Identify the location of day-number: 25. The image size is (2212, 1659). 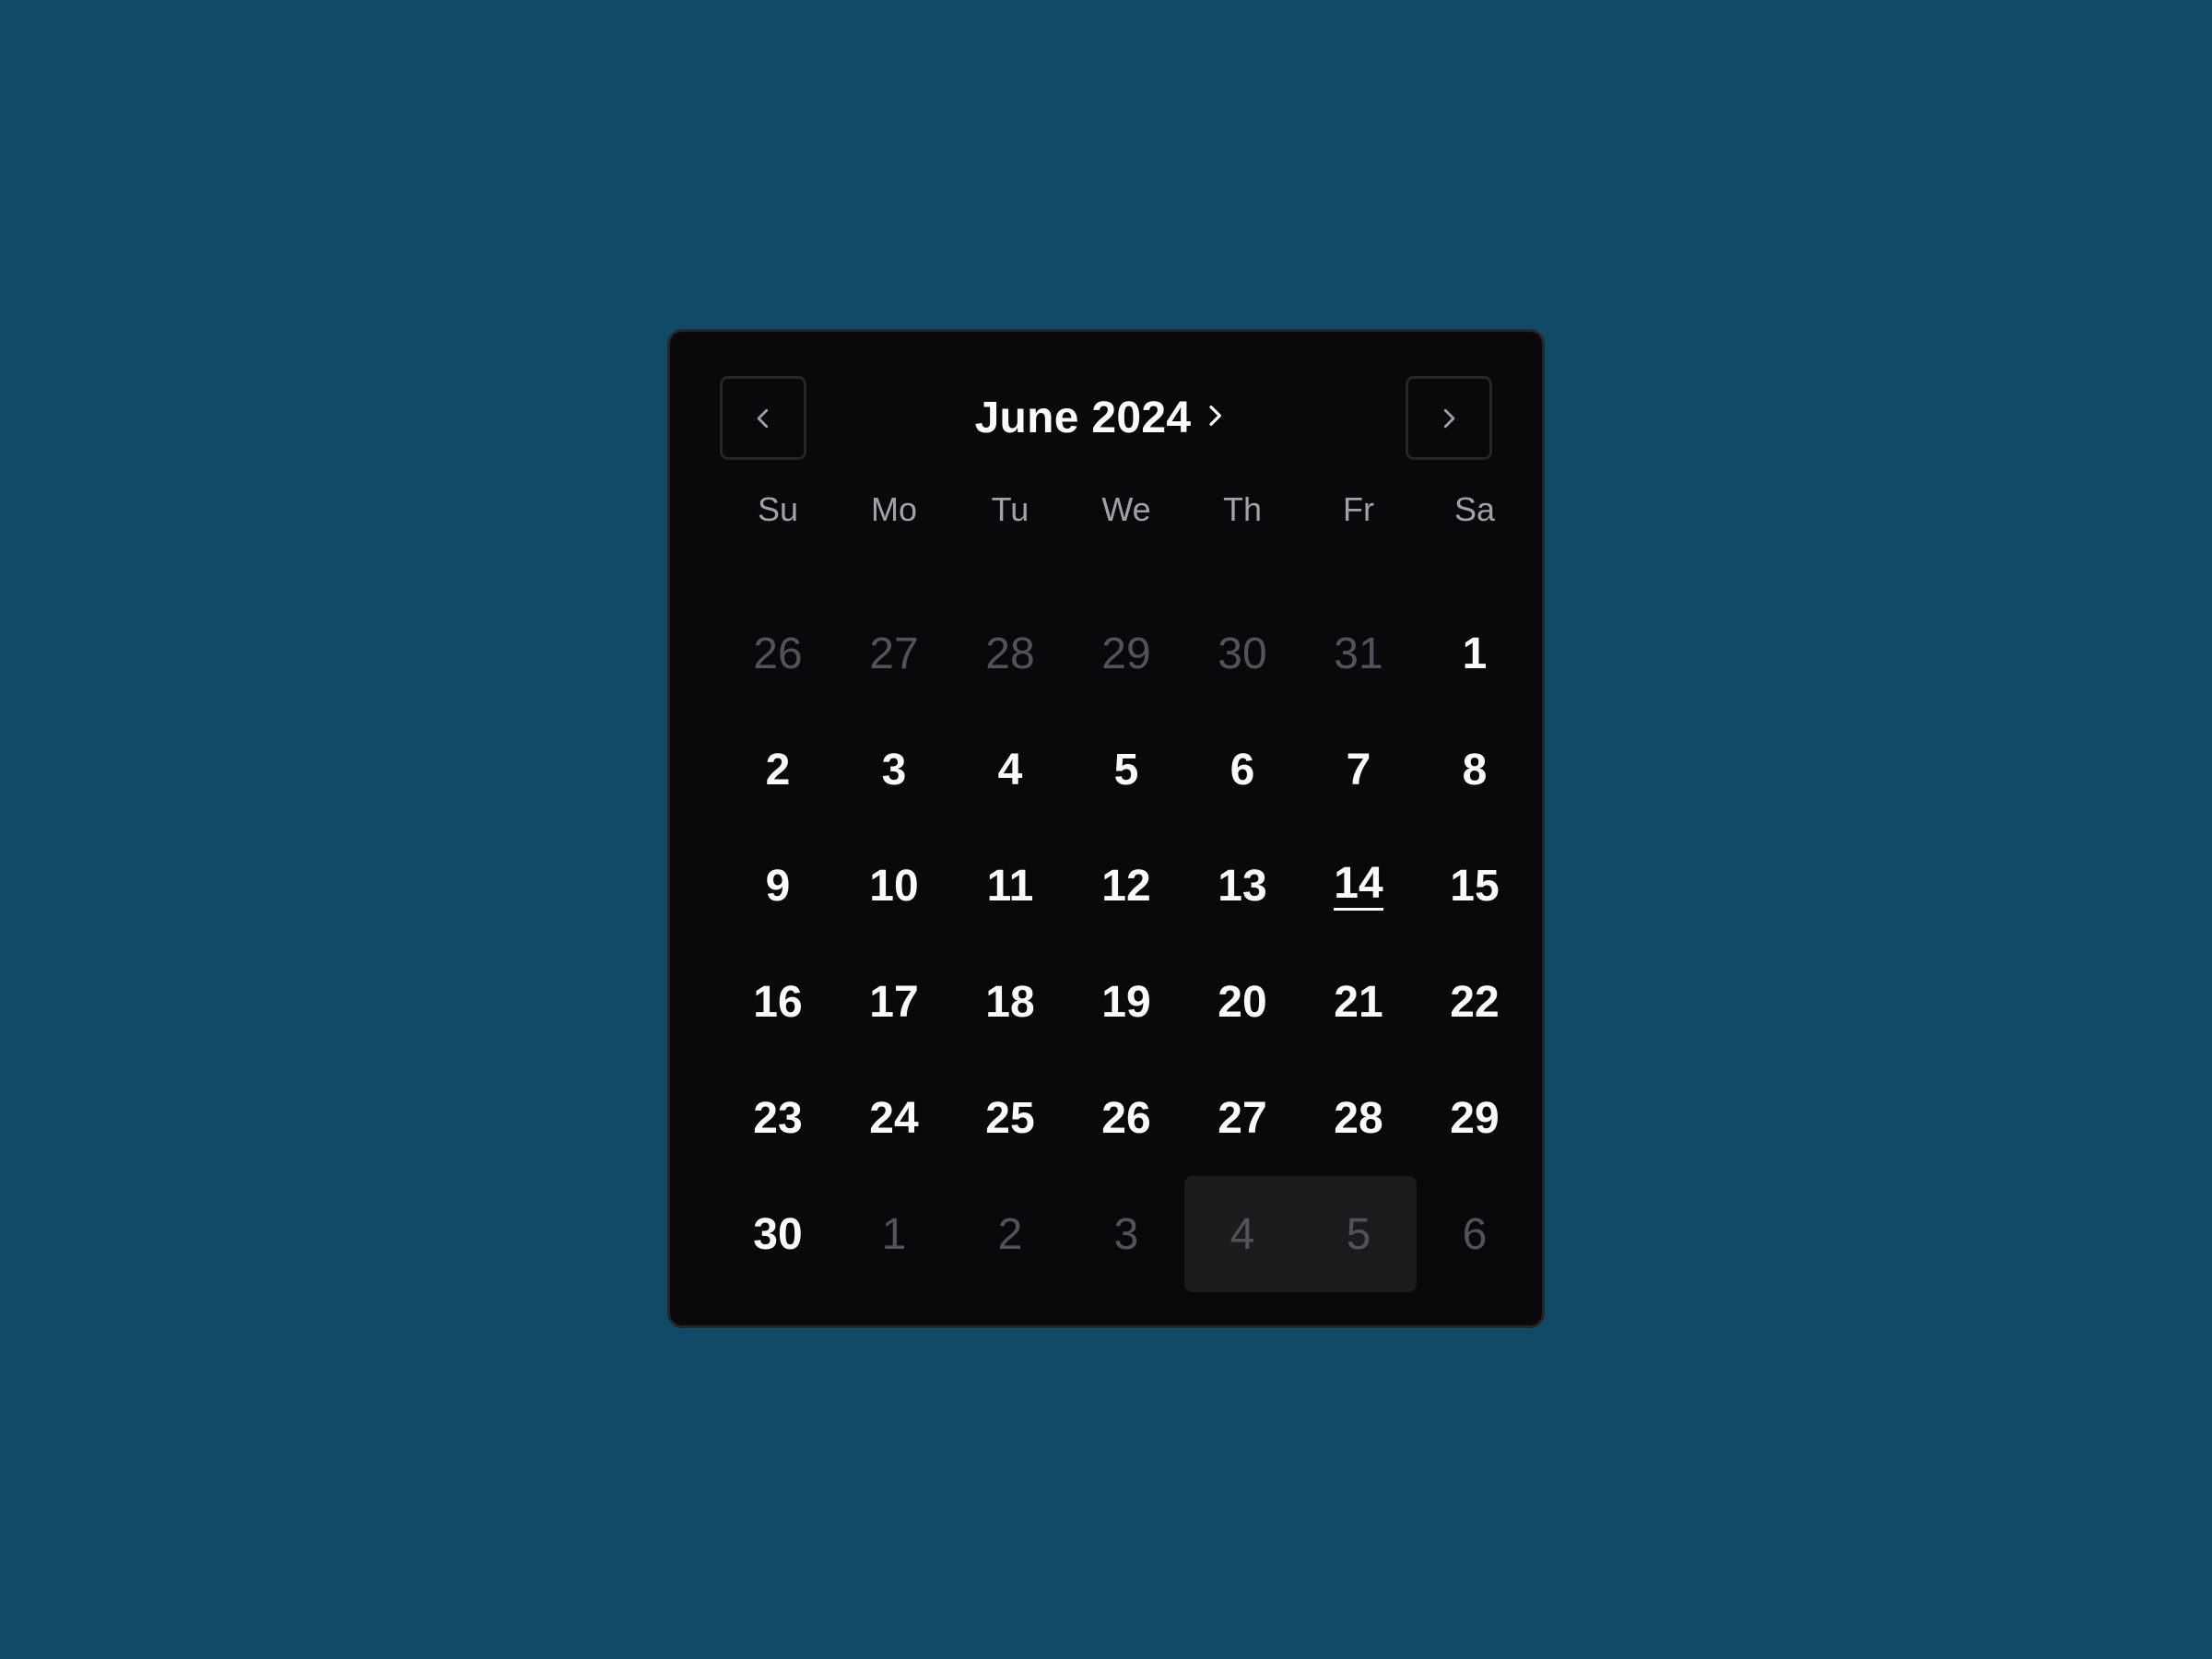
(1010, 1118).